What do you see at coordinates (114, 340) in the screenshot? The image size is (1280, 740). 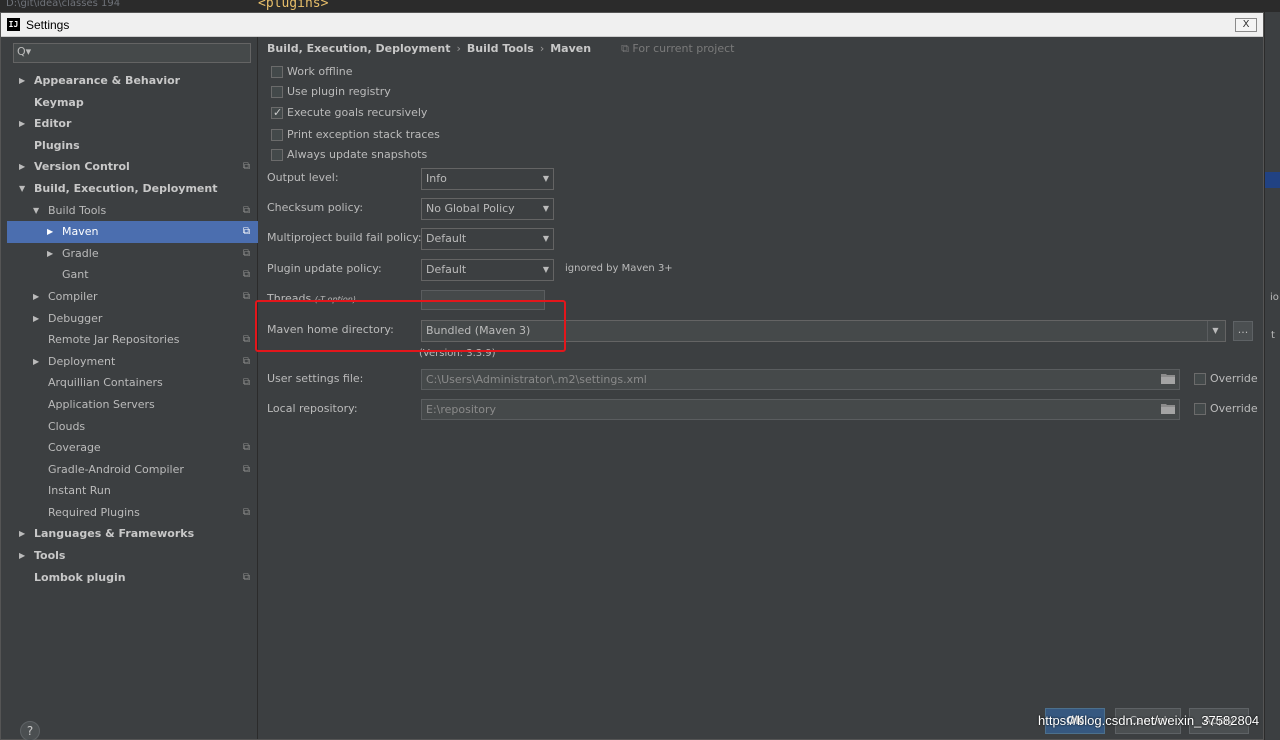 I see `sidebar-item-label: Remote Jar Repositories` at bounding box center [114, 340].